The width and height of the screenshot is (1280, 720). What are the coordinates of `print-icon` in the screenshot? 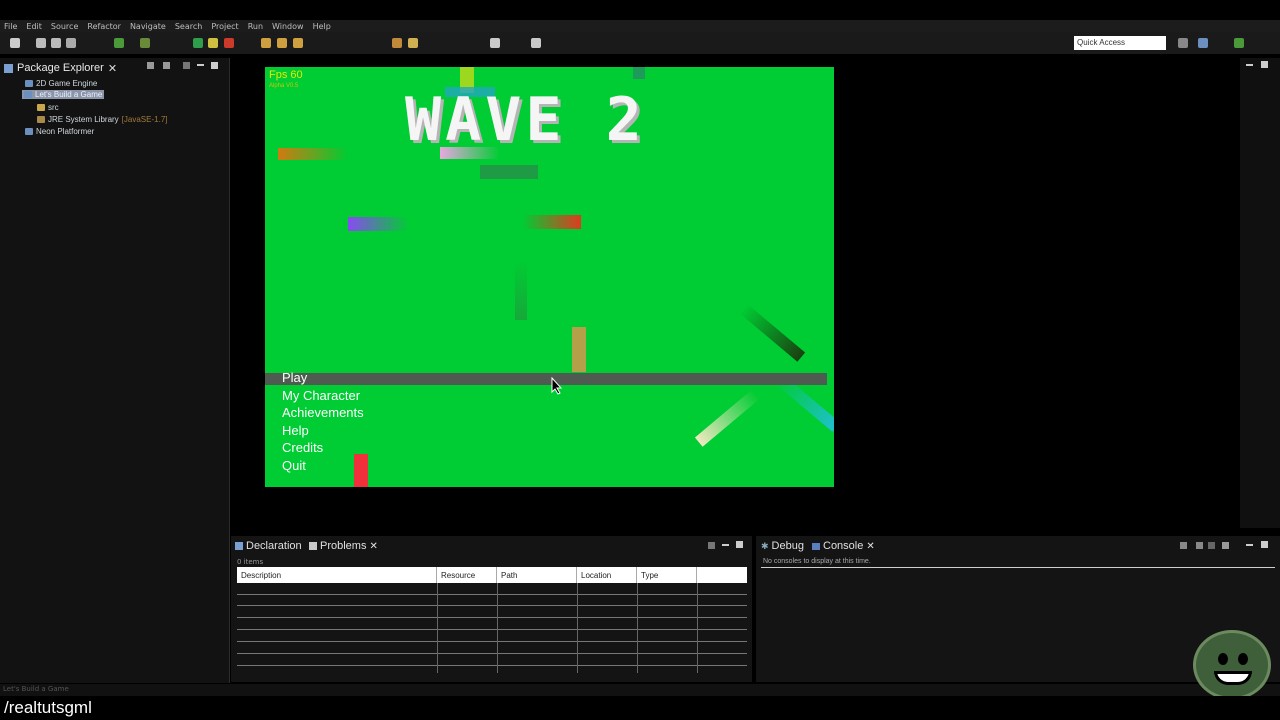 It's located at (71, 43).